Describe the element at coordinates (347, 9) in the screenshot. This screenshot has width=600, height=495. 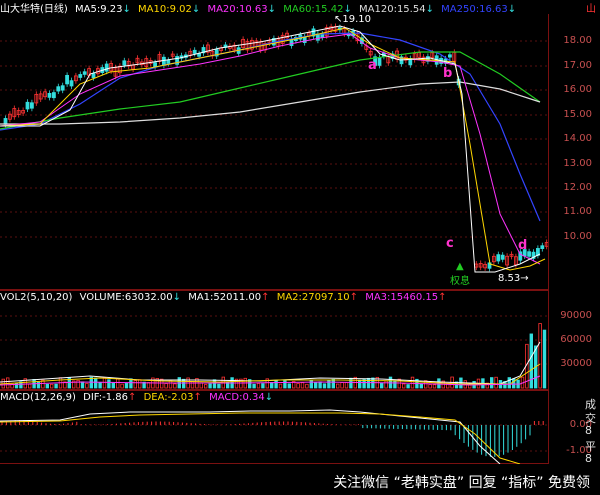
I see `ma60-arrow: ↓` at that location.